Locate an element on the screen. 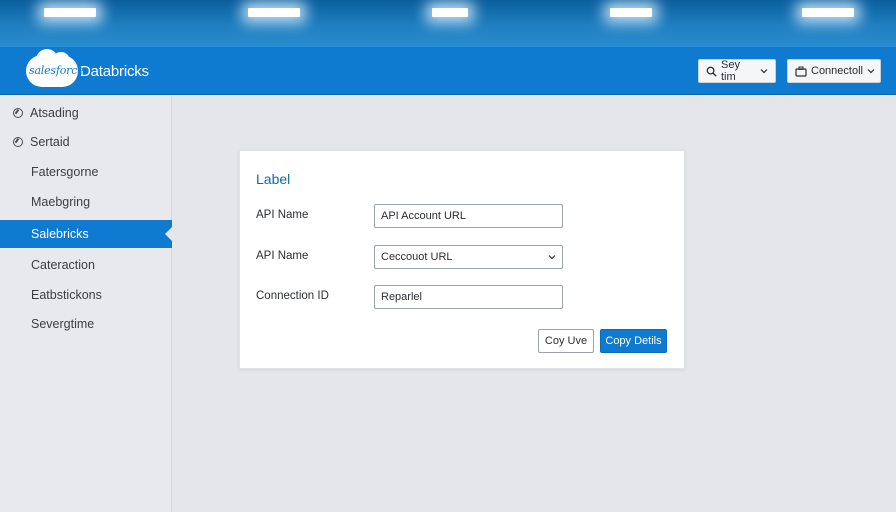  connection-button: Connectoll is located at coordinates (834, 71).